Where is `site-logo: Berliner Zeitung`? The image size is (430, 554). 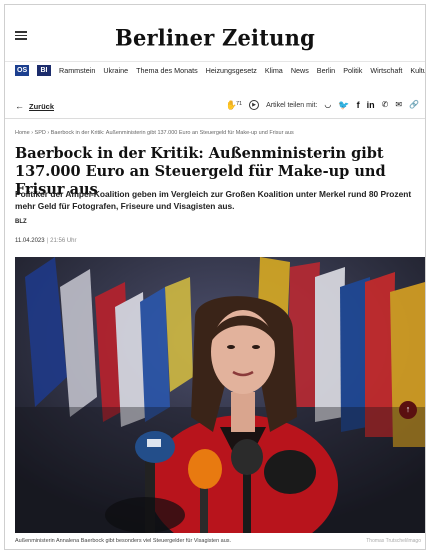
site-logo: Berliner Zeitung is located at coordinates (215, 37).